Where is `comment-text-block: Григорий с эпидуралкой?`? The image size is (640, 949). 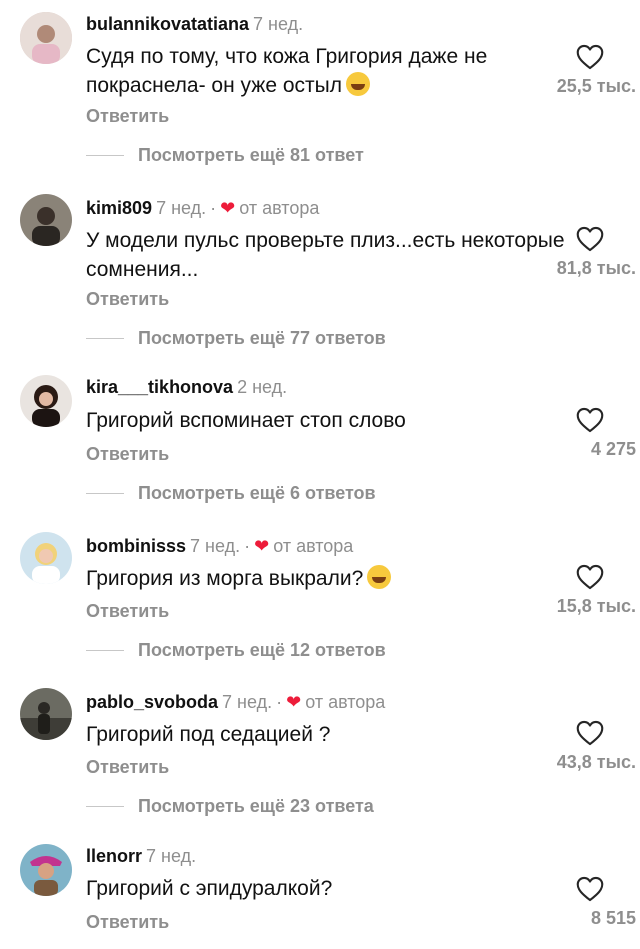
comment-text-block: Григорий с эпидуралкой? is located at coordinates (326, 888).